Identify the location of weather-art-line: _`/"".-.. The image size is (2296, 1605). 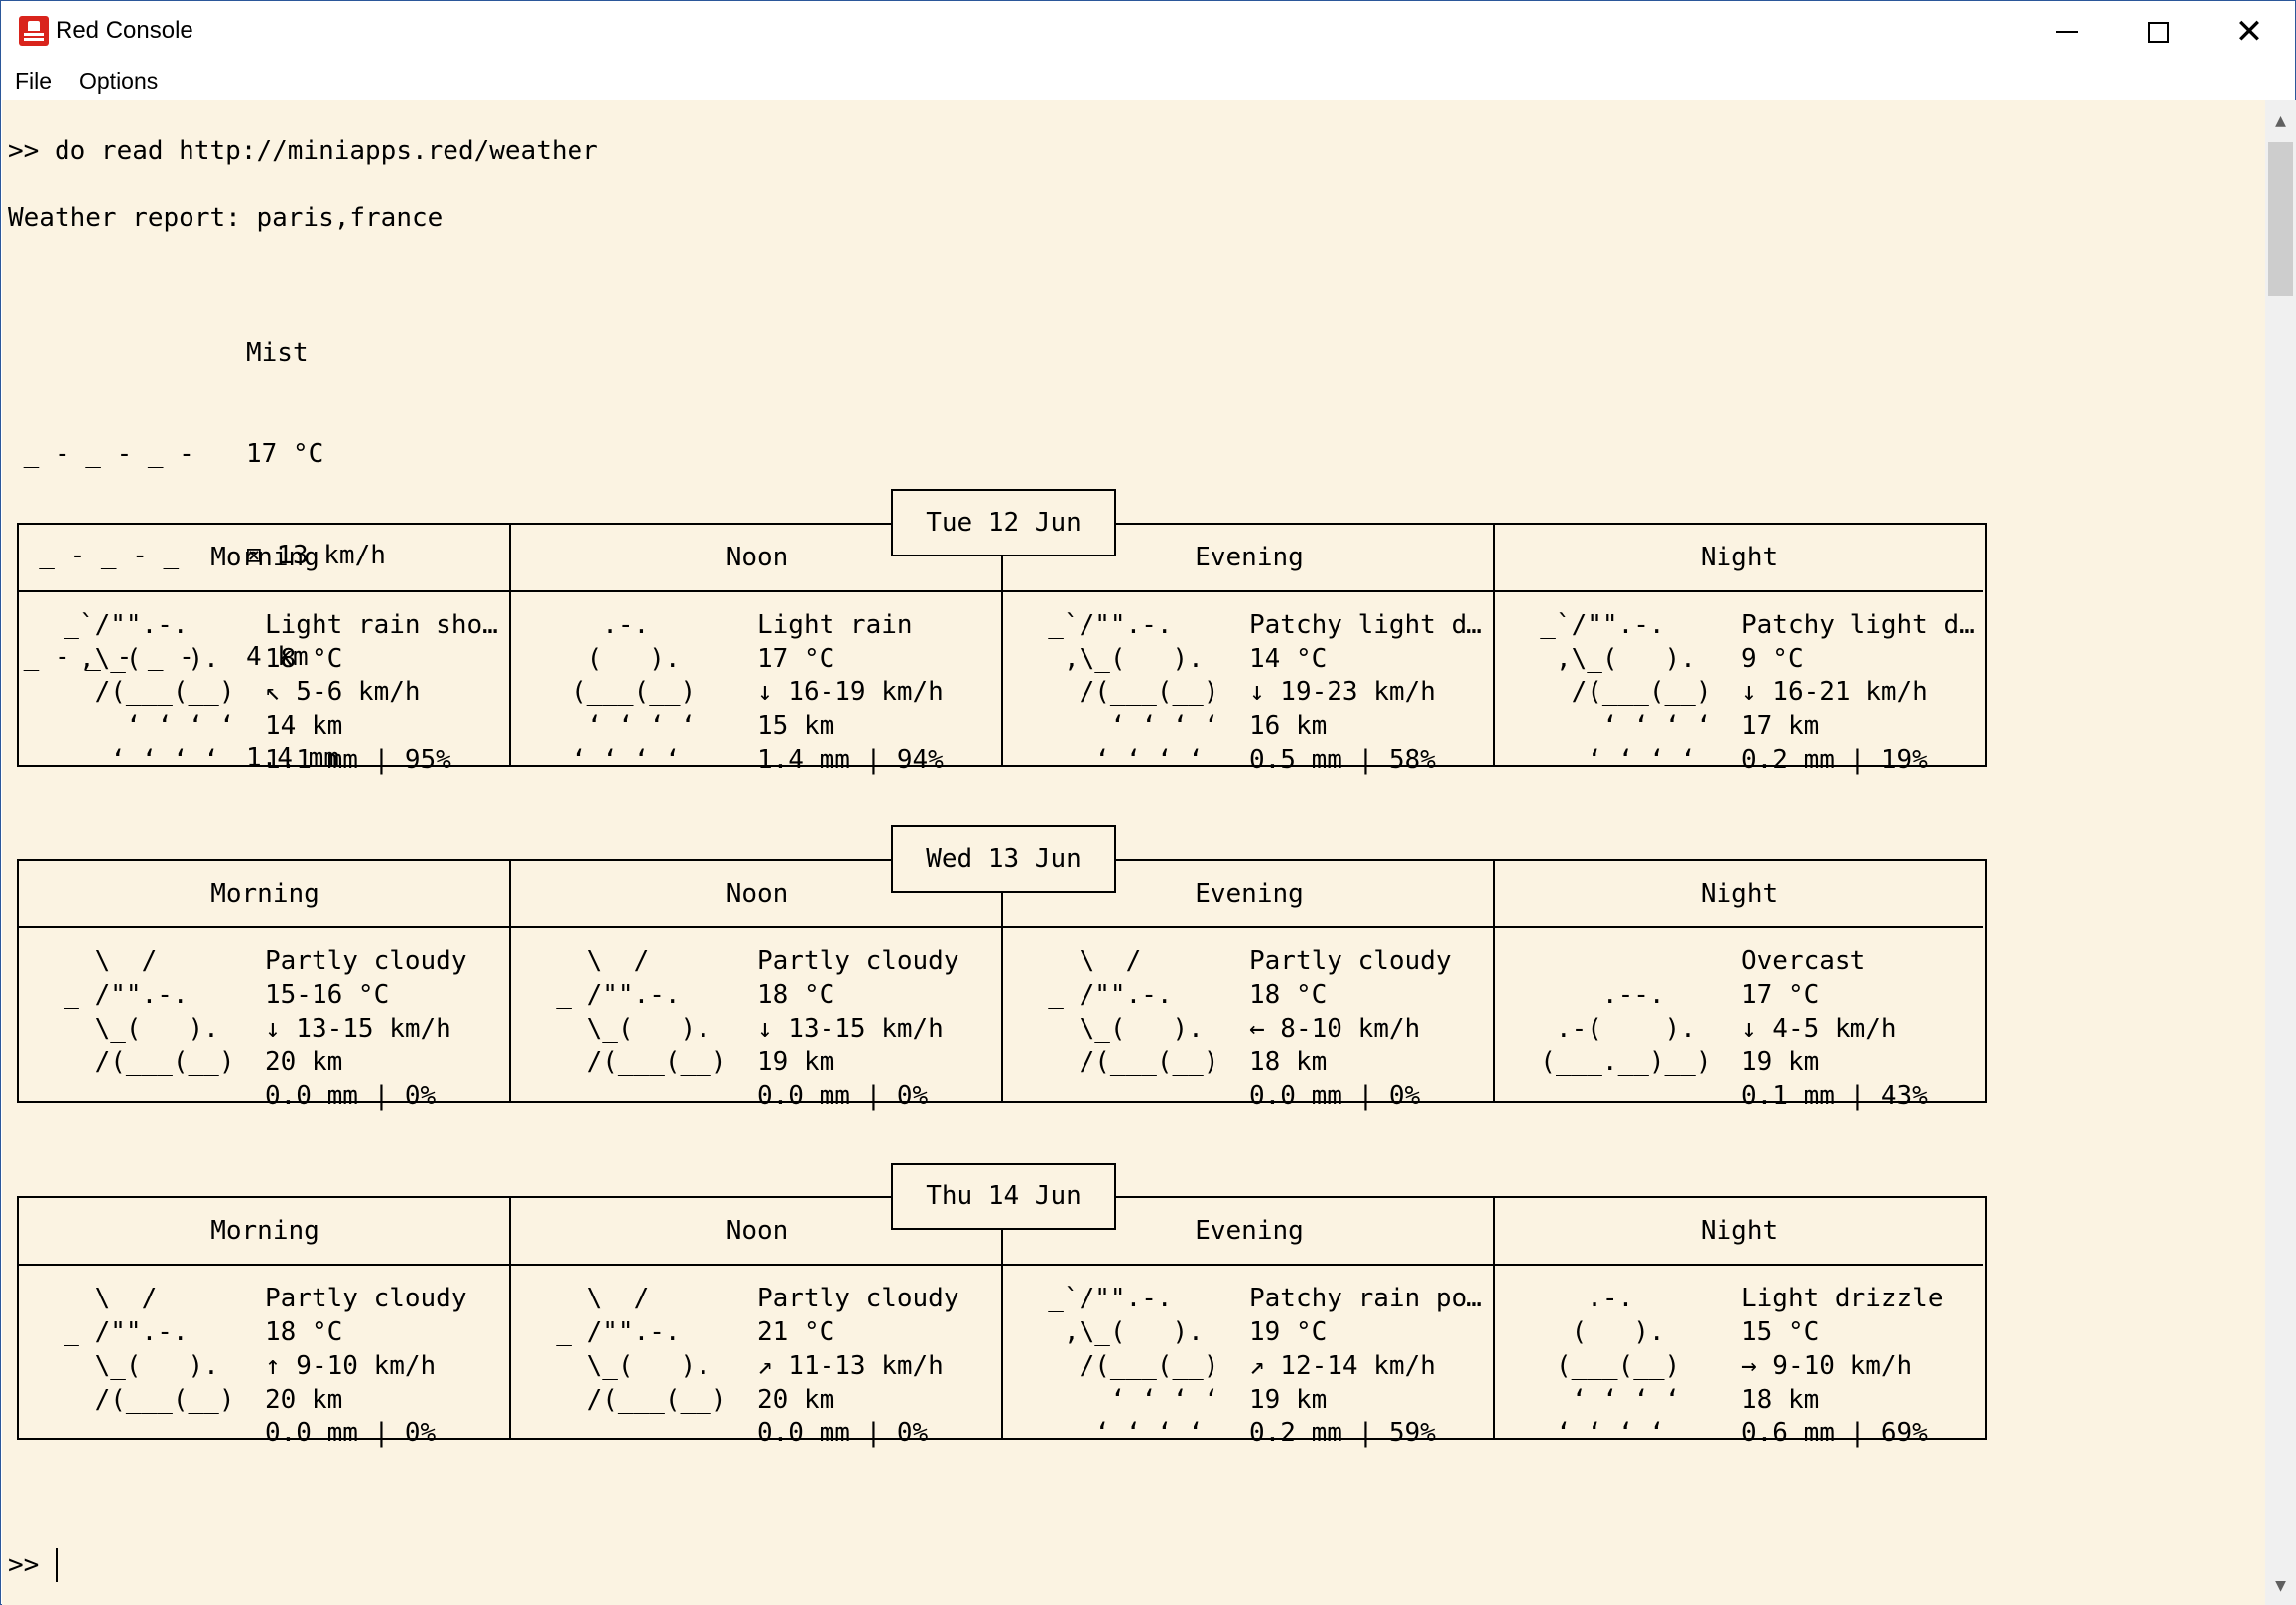
(111, 625).